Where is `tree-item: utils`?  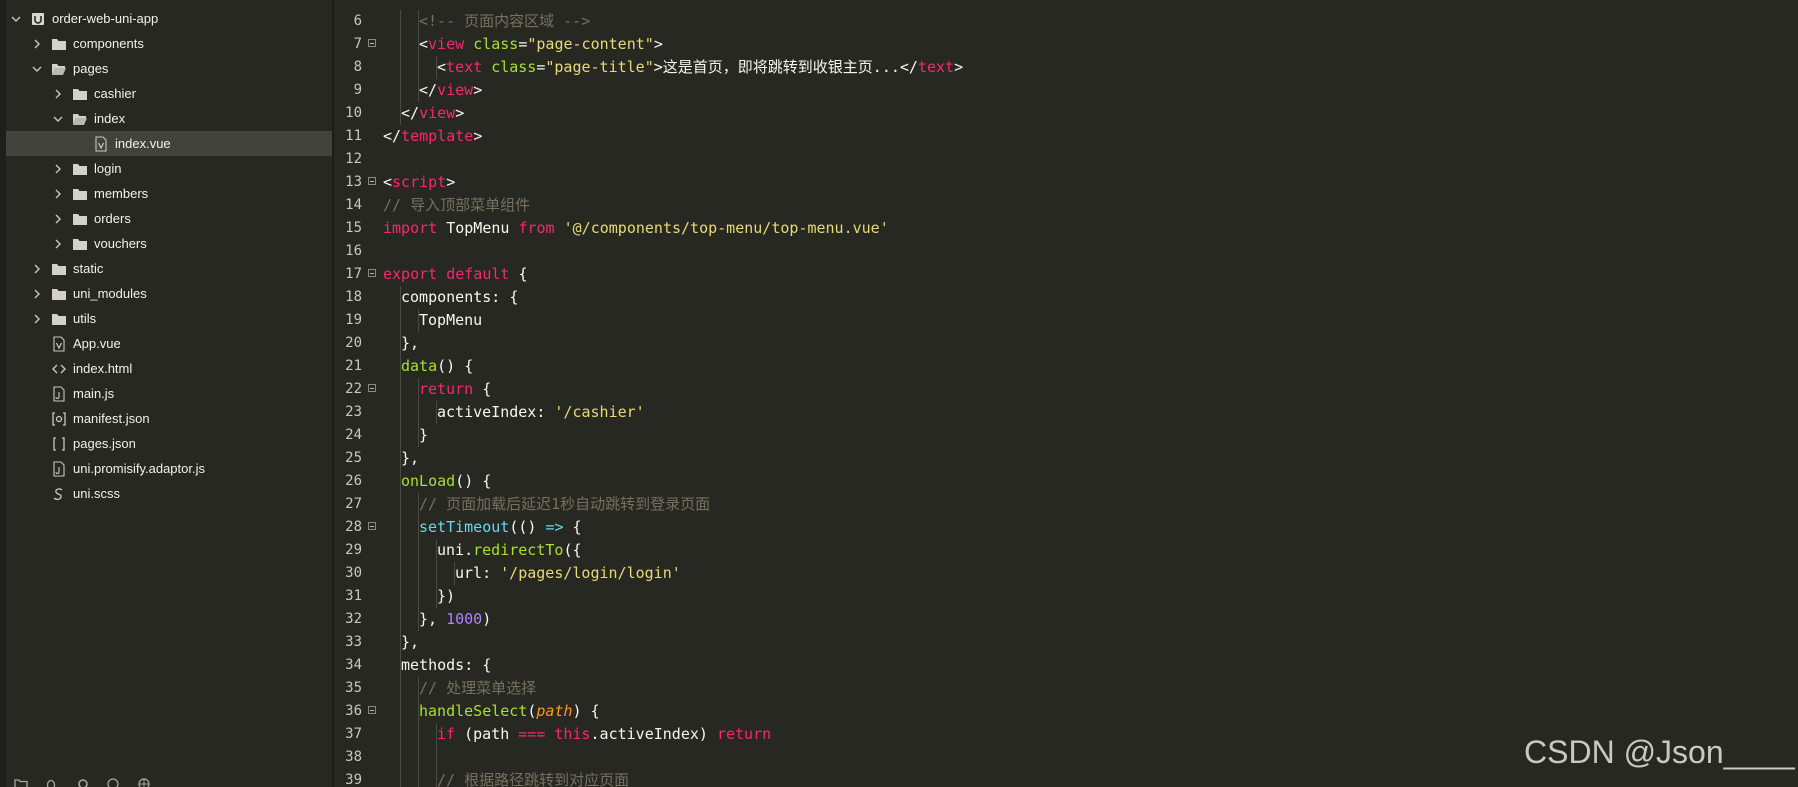 tree-item: utils is located at coordinates (169, 318).